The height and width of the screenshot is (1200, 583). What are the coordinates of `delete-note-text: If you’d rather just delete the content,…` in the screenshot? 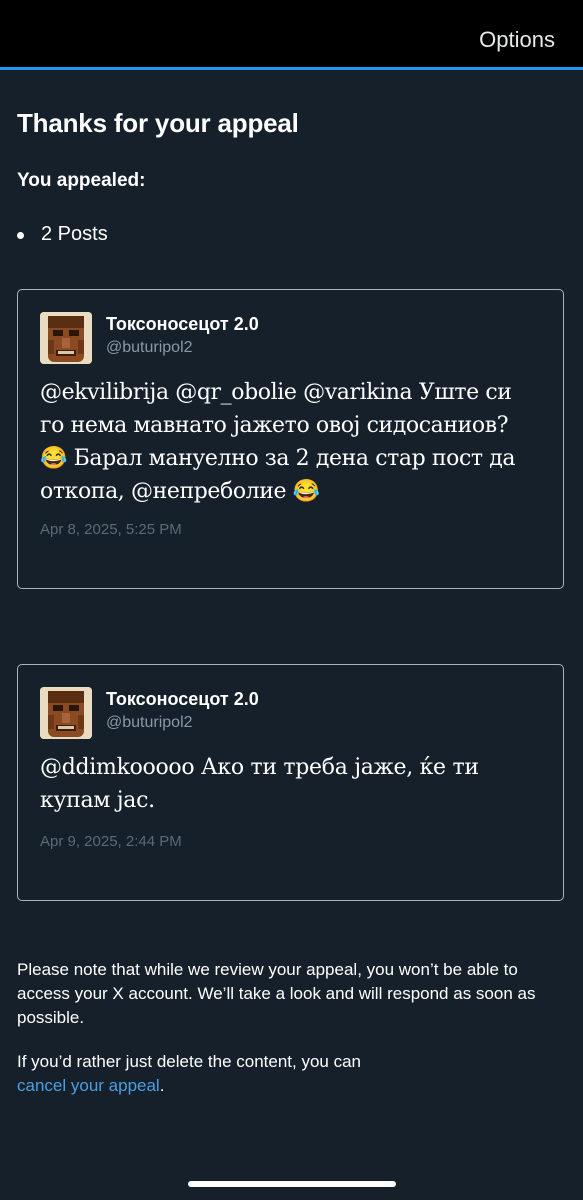 It's located at (189, 1061).